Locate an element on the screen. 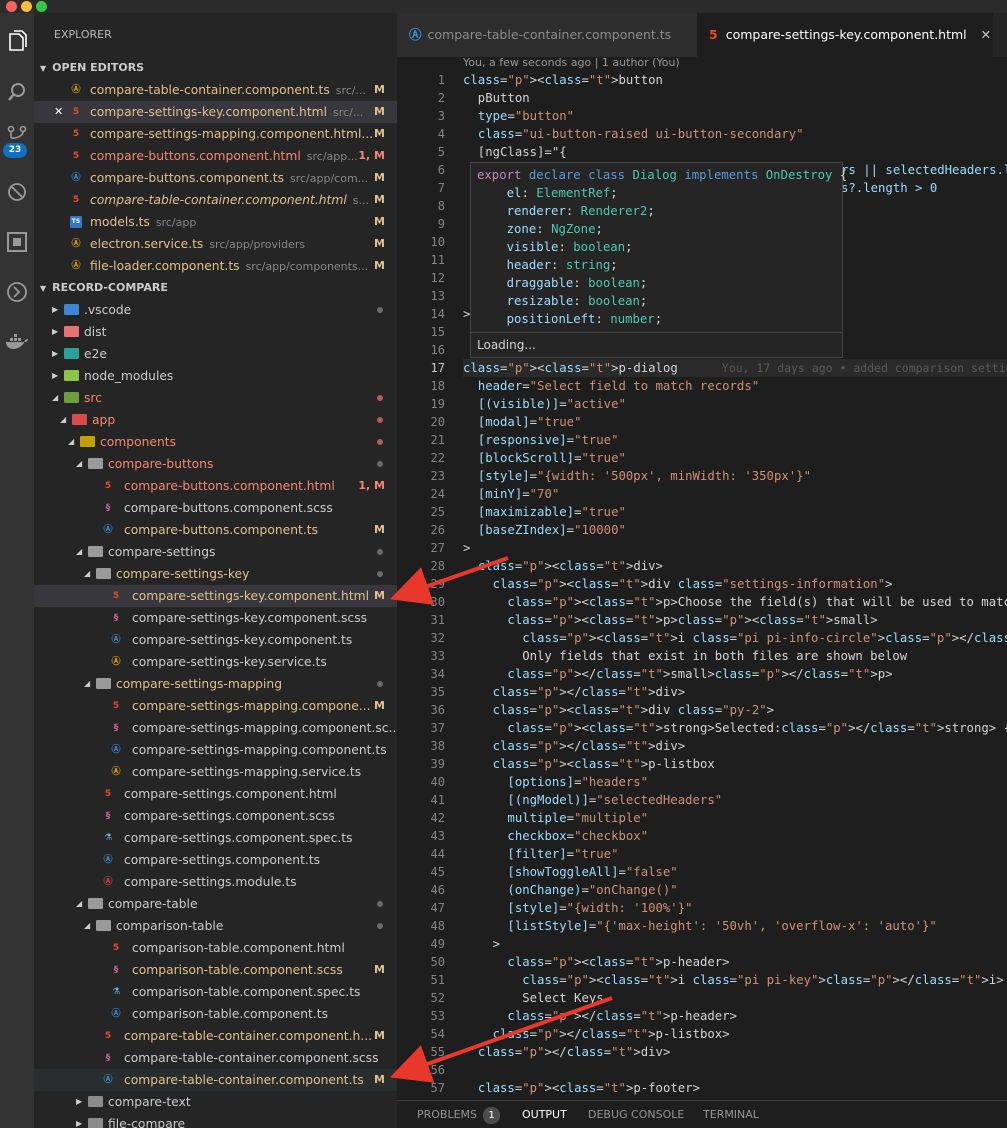 This screenshot has width=1007, height=1128. code-line: class="p"><class="t">p-header> is located at coordinates (596, 962).